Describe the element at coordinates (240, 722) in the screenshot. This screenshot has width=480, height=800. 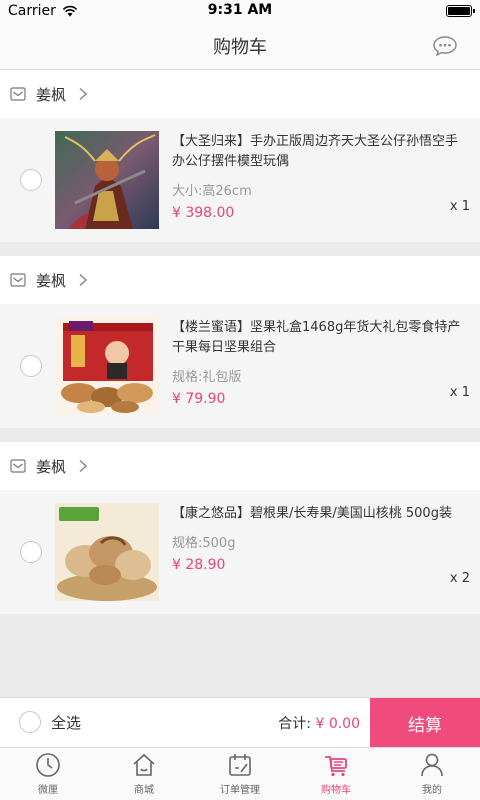
I see `checkout-bar: 全选 合计: ¥ 0.00 结算` at that location.